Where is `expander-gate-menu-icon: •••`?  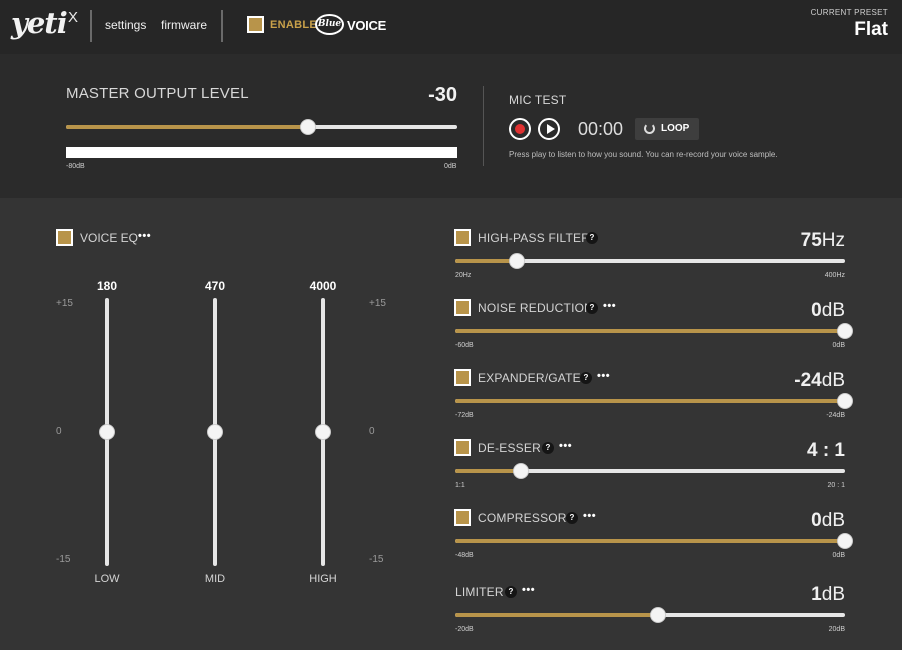
expander-gate-menu-icon: ••• is located at coordinates (603, 376).